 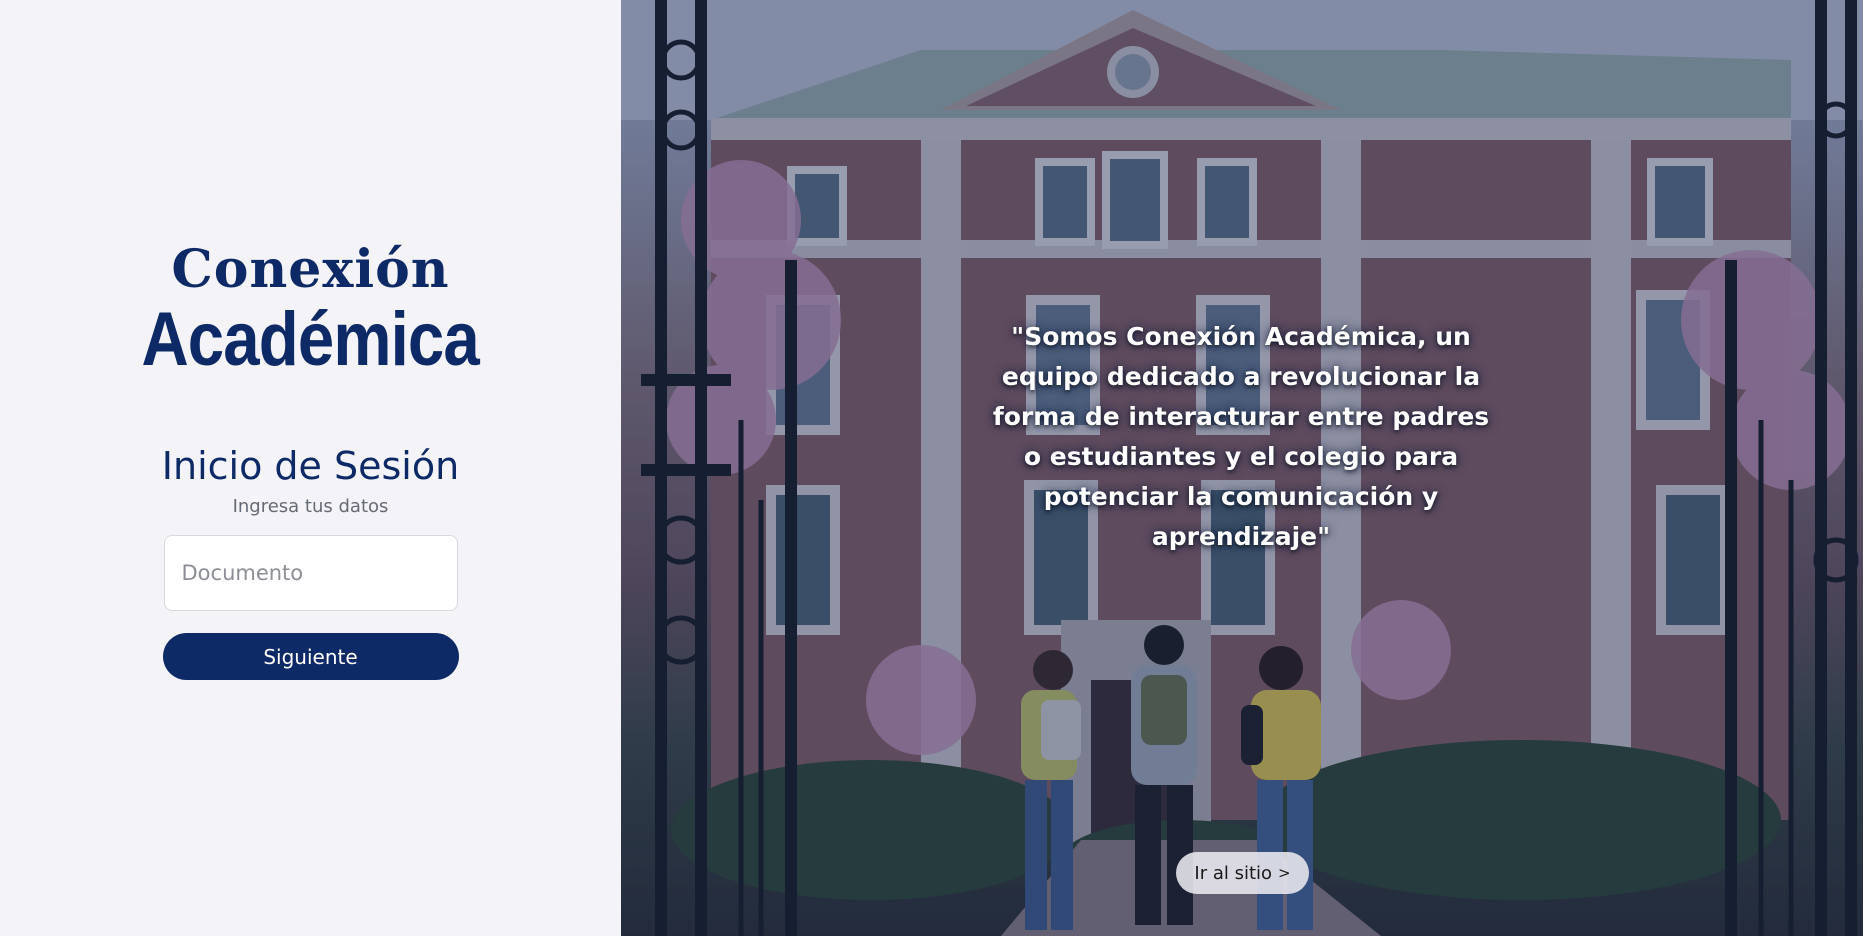 I want to click on login-subtitle: Ingresa tus datos, so click(x=310, y=506).